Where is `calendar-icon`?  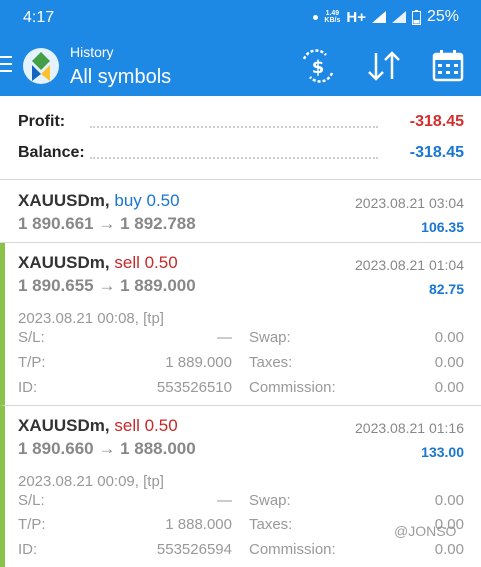 calendar-icon is located at coordinates (448, 66).